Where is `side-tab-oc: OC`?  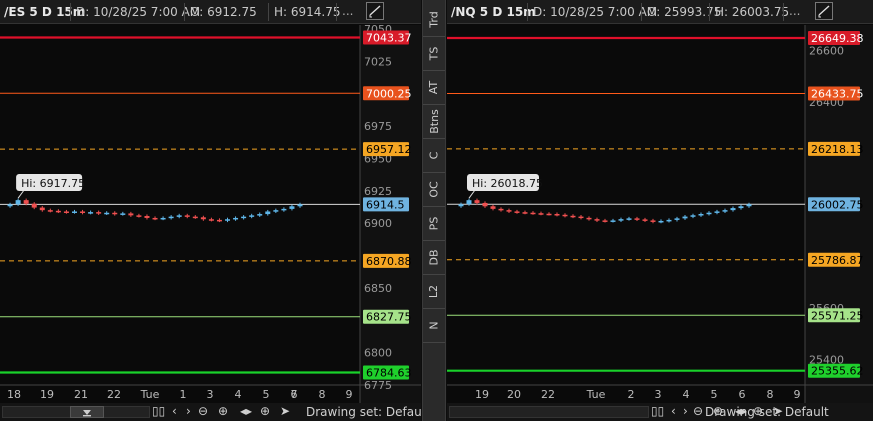
side-tab-oc: OC is located at coordinates (434, 189).